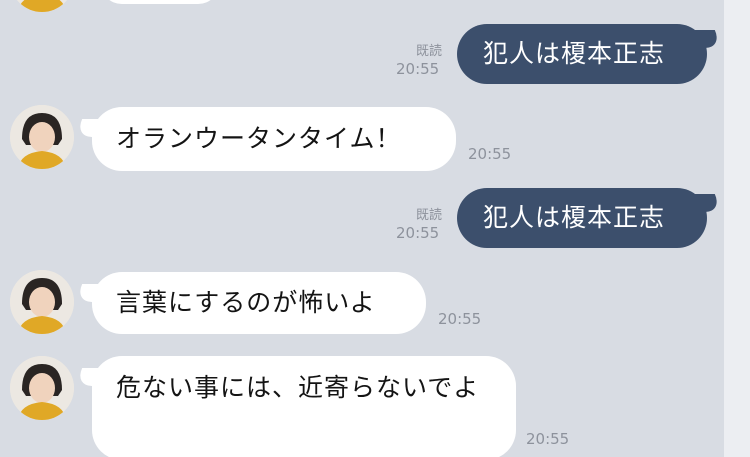 Image resolution: width=750 pixels, height=457 pixels. What do you see at coordinates (737, 228) in the screenshot?
I see `scroll-edge` at bounding box center [737, 228].